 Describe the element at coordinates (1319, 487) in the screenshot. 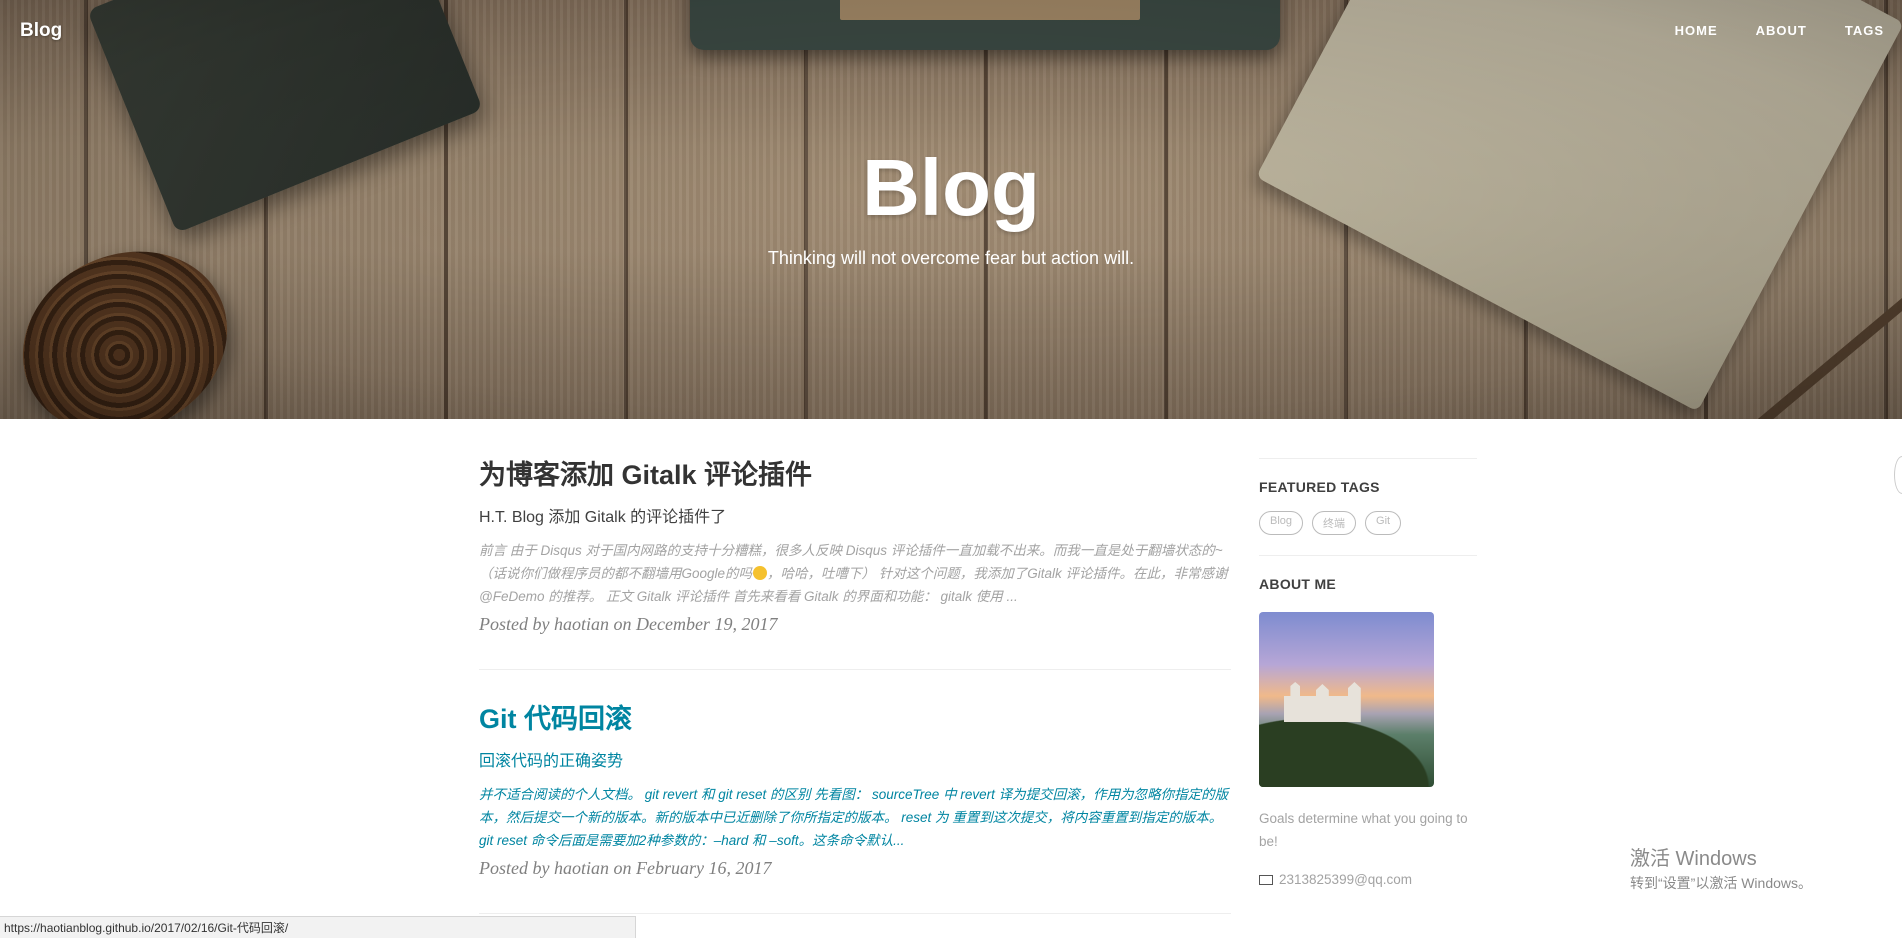

I see `featured-tags-heading: FEATURED TAGS` at that location.